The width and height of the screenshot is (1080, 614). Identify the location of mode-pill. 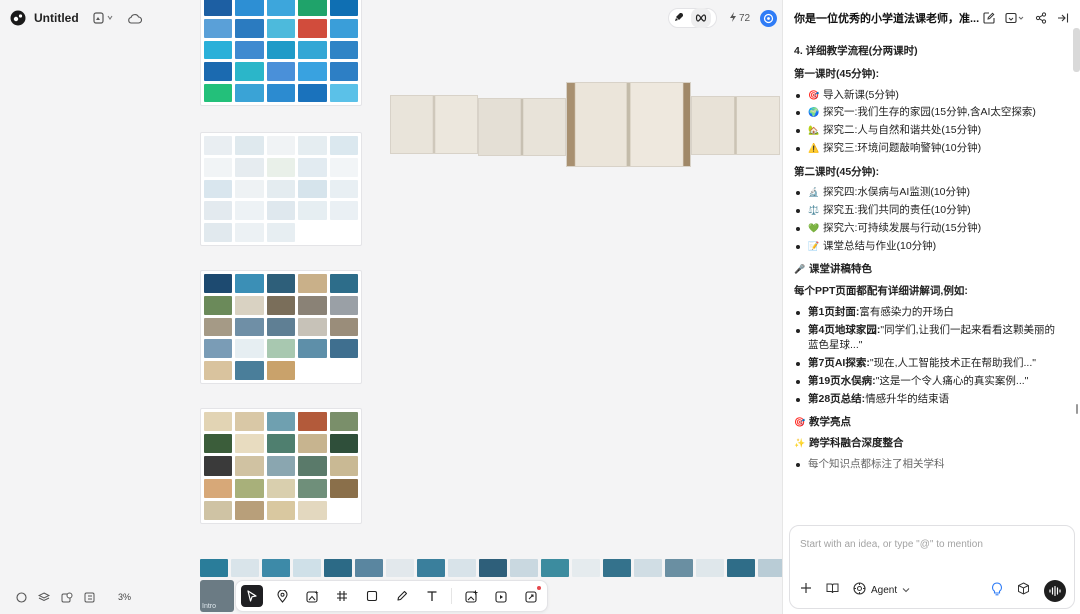
(692, 18).